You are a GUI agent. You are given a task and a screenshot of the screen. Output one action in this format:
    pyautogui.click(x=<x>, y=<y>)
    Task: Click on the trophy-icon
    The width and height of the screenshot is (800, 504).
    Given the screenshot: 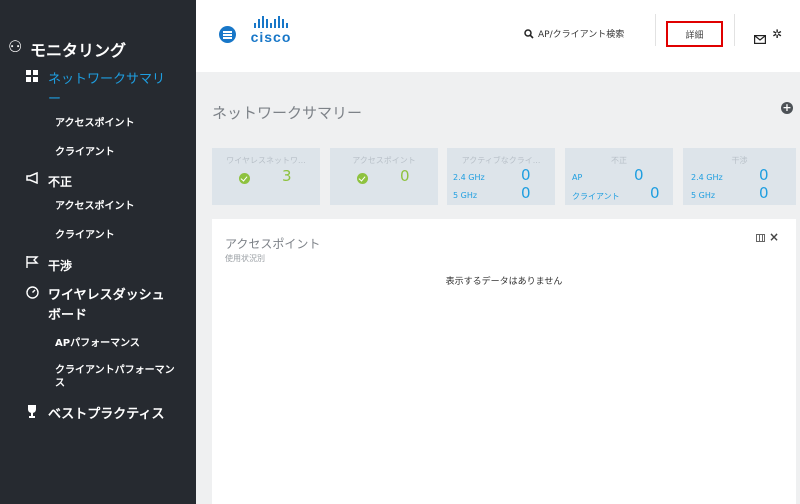 What is the action you would take?
    pyautogui.click(x=35, y=413)
    